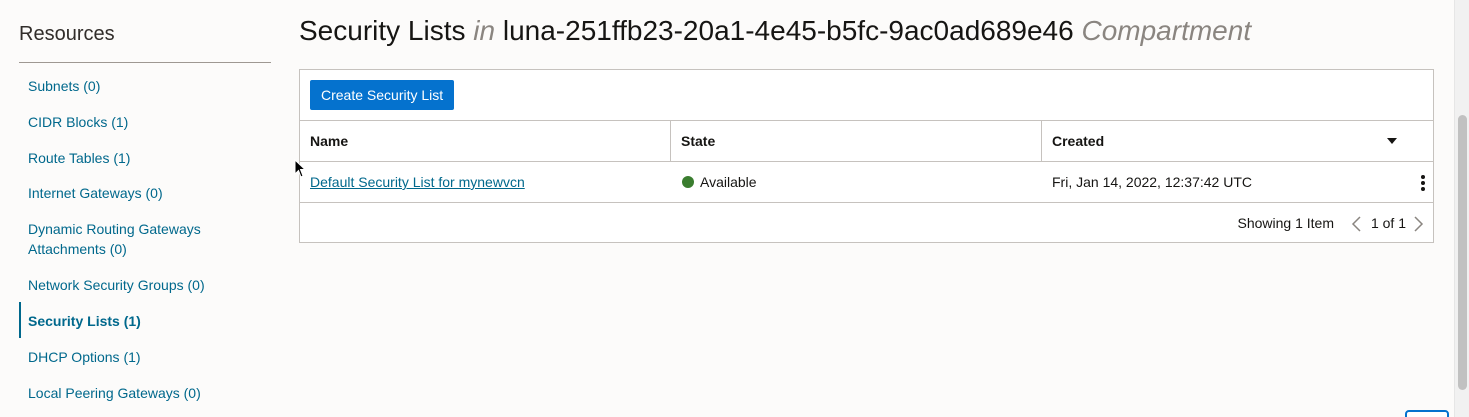 The width and height of the screenshot is (1469, 417). I want to click on help-widget-button, so click(1427, 413).